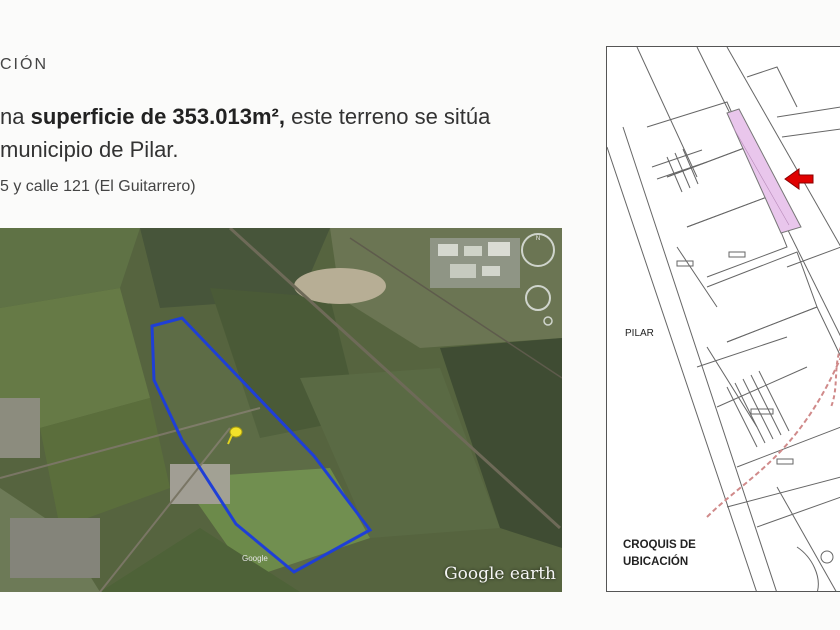  What do you see at coordinates (89, 149) in the screenshot?
I see `municipality-text: municipio de Pilar.` at bounding box center [89, 149].